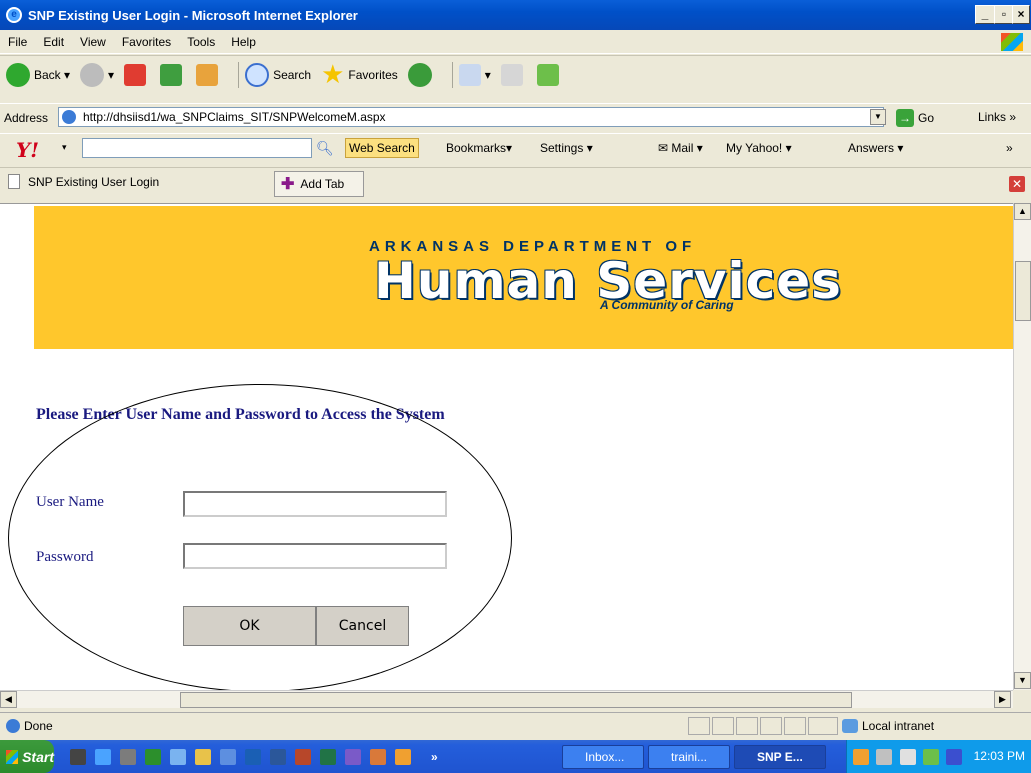 Image resolution: width=1031 pixels, height=773 pixels. What do you see at coordinates (954, 757) in the screenshot?
I see `shield-icon` at bounding box center [954, 757].